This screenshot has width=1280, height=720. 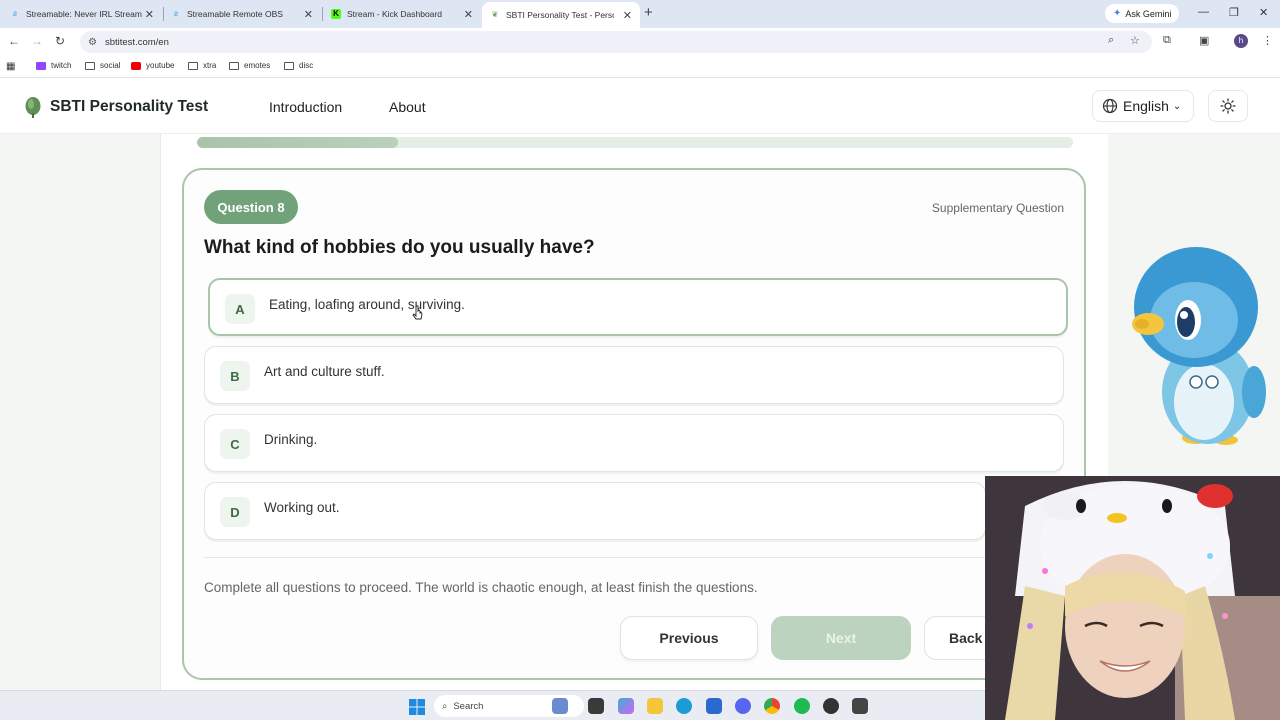 What do you see at coordinates (37, 41) in the screenshot?
I see `forward-arrow-icon: →` at bounding box center [37, 41].